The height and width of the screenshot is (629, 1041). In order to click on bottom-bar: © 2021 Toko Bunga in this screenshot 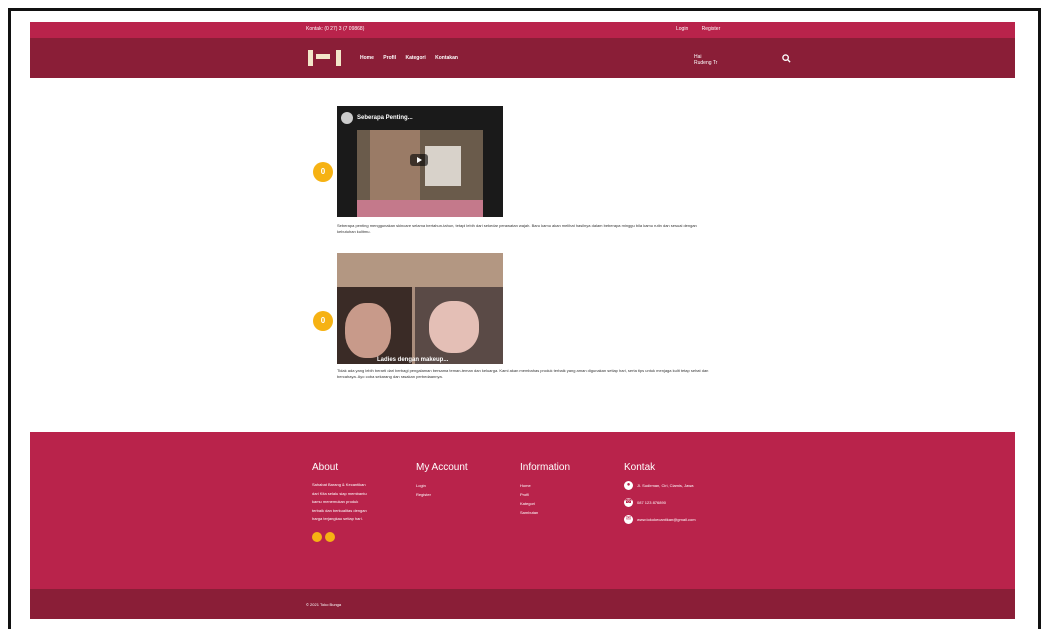, I will do `click(522, 604)`.